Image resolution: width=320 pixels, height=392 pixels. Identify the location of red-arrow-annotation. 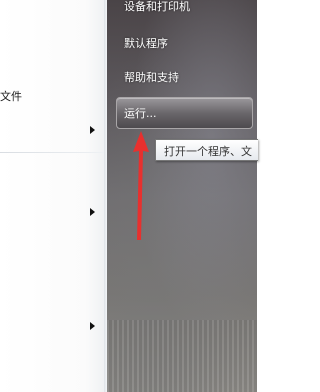
(141, 185).